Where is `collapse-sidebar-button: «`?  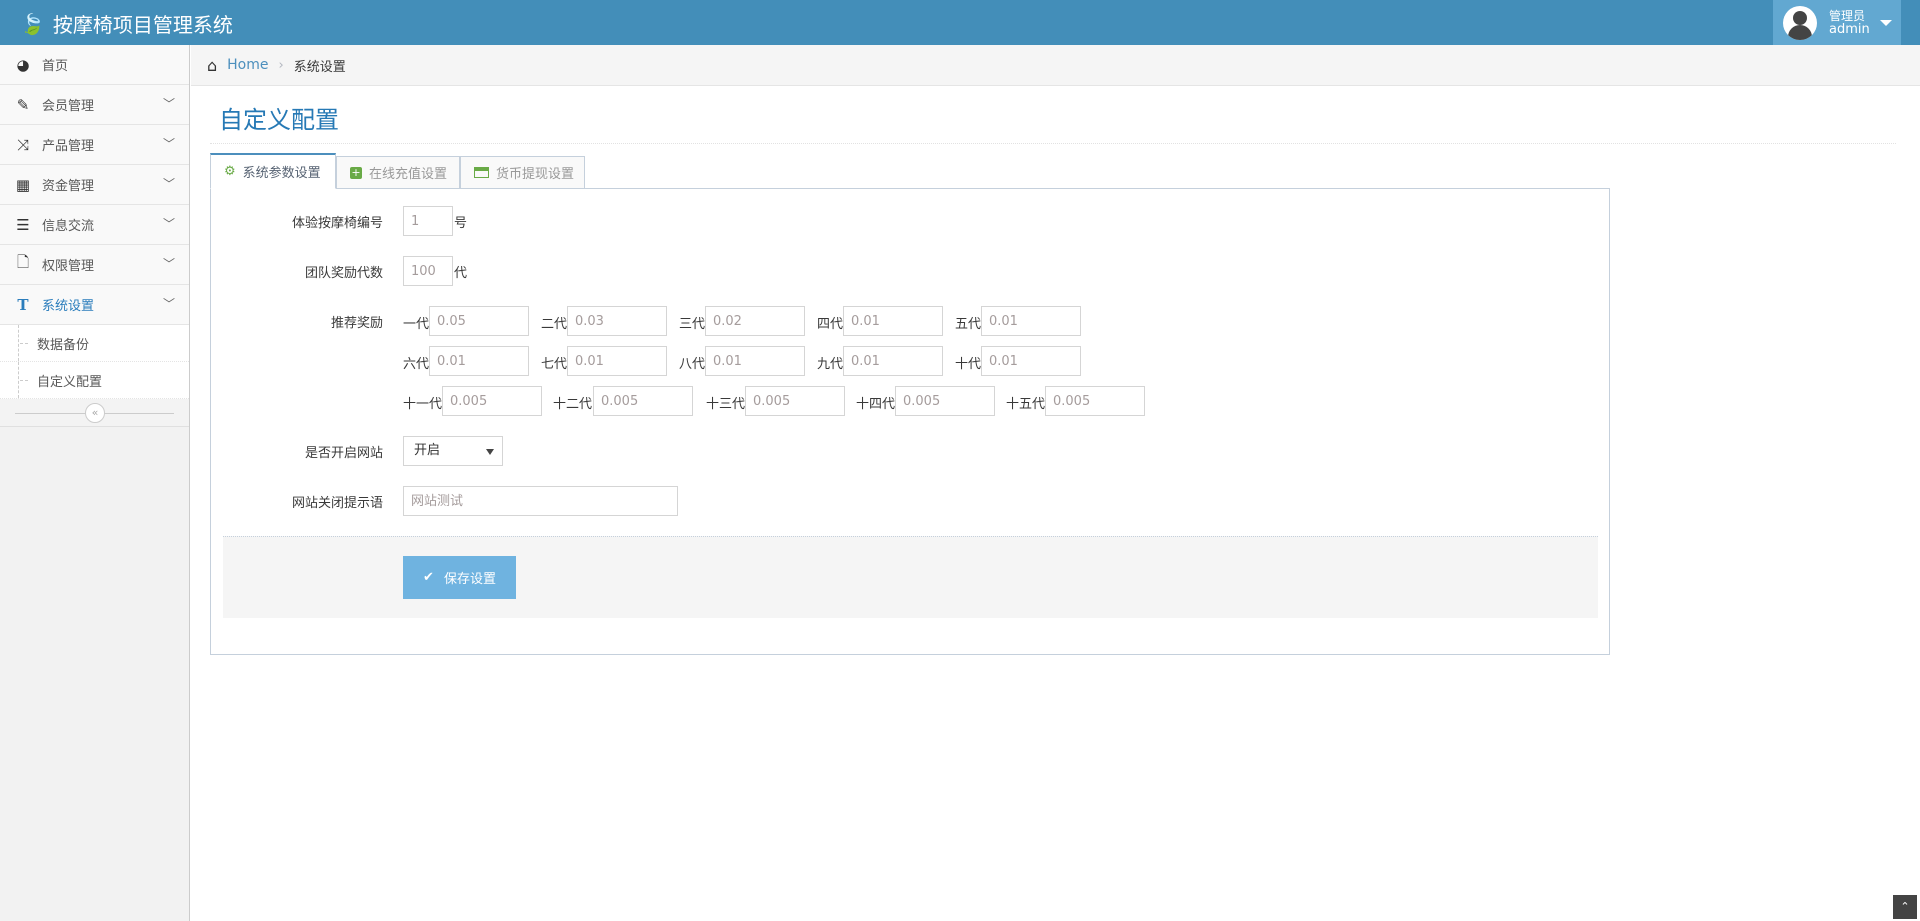
collapse-sidebar-button: « is located at coordinates (95, 413).